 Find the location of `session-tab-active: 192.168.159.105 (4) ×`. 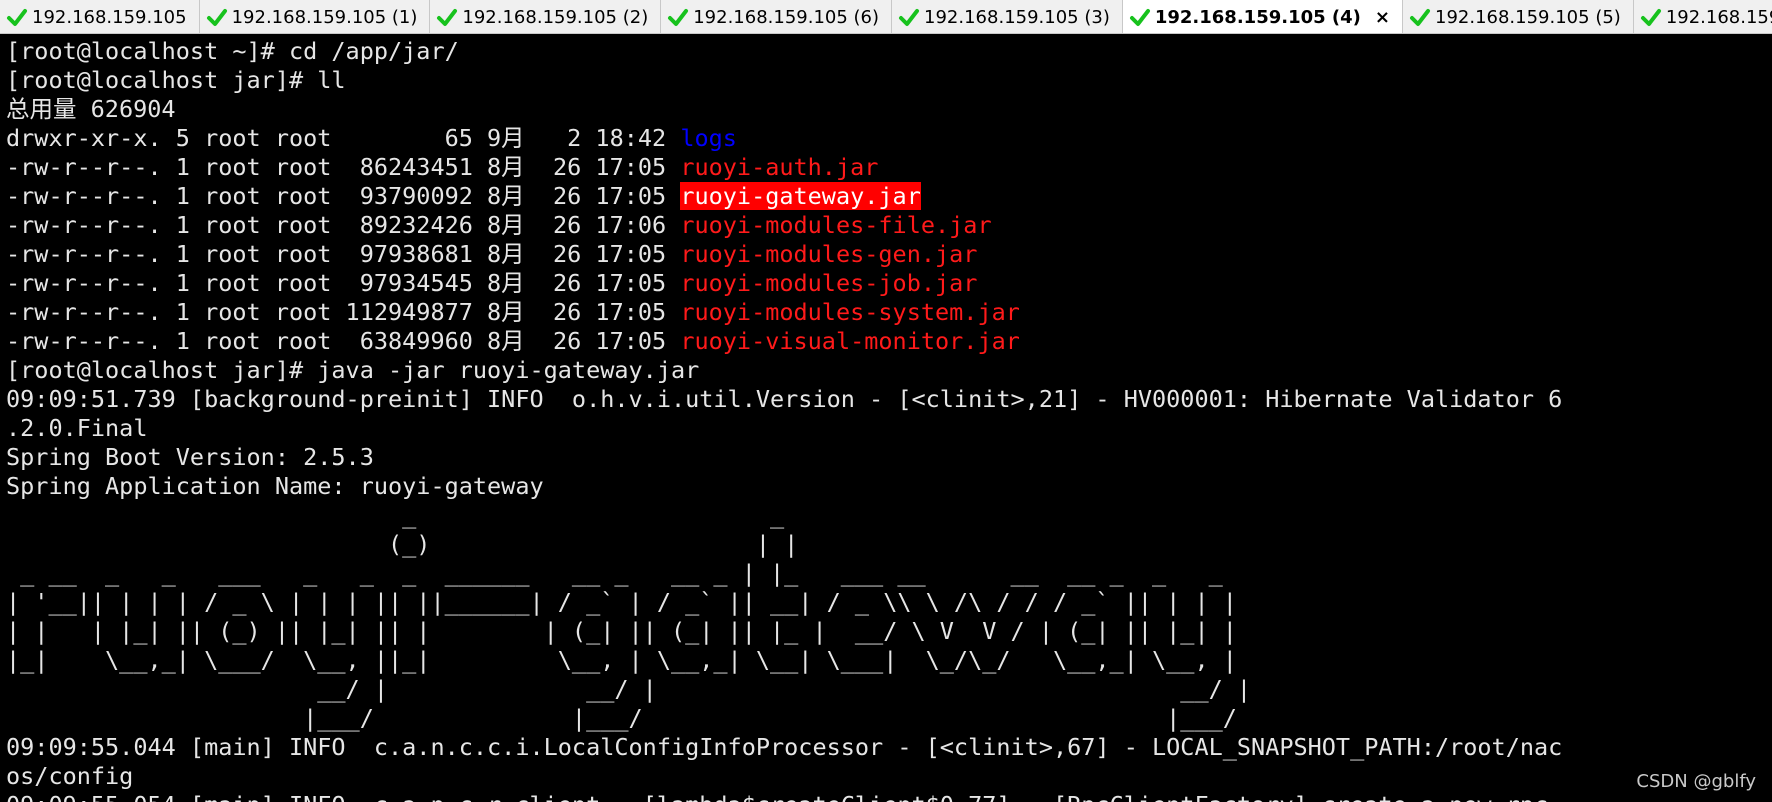

session-tab-active: 192.168.159.105 (4) × is located at coordinates (1262, 16).